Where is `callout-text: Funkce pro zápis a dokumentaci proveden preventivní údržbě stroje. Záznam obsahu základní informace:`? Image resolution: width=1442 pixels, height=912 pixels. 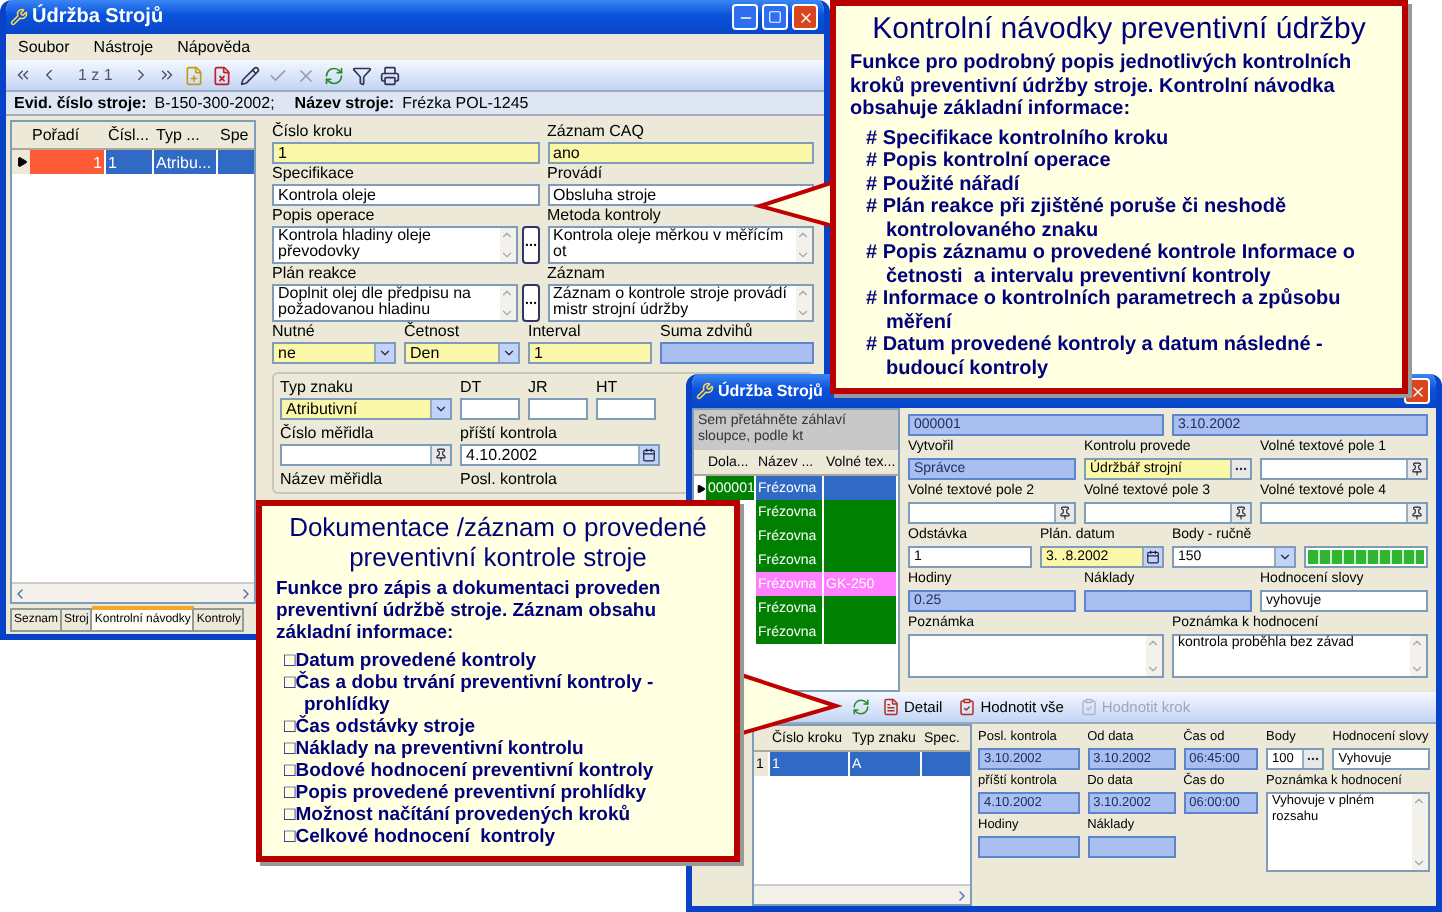 callout-text: Funkce pro zápis a dokumentaci proveden preventivní údržbě stroje. Záznam obsahu základní informace: is located at coordinates (469, 611).